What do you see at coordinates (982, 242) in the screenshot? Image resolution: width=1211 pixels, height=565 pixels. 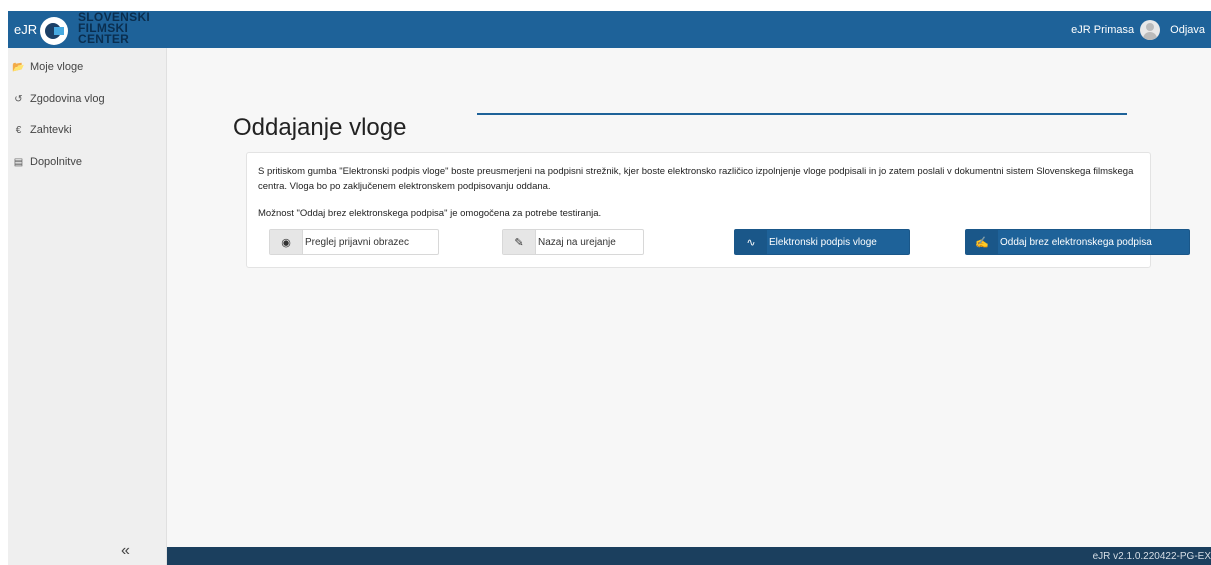 I see `document-edit-icon: ✍` at bounding box center [982, 242].